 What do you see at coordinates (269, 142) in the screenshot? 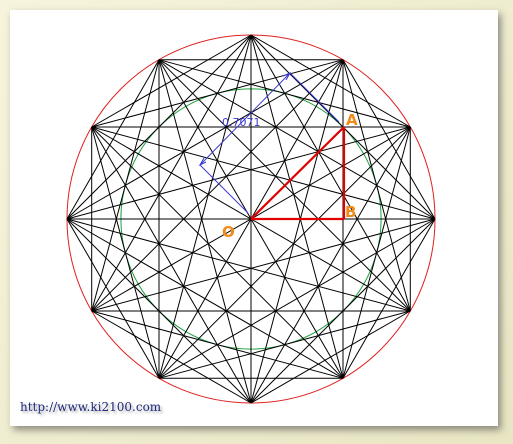
I see `dimension-marker` at bounding box center [269, 142].